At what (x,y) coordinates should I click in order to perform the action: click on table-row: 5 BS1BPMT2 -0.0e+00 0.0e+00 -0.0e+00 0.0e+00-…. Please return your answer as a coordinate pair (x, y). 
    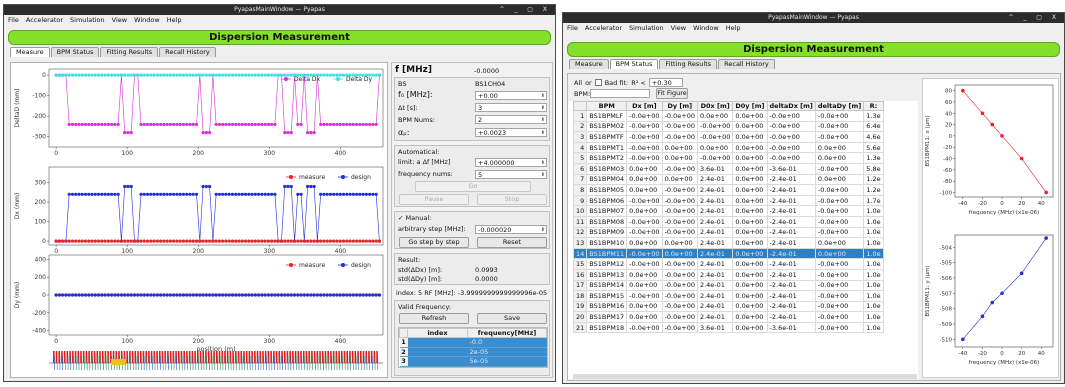
    Looking at the image, I should click on (728, 158).